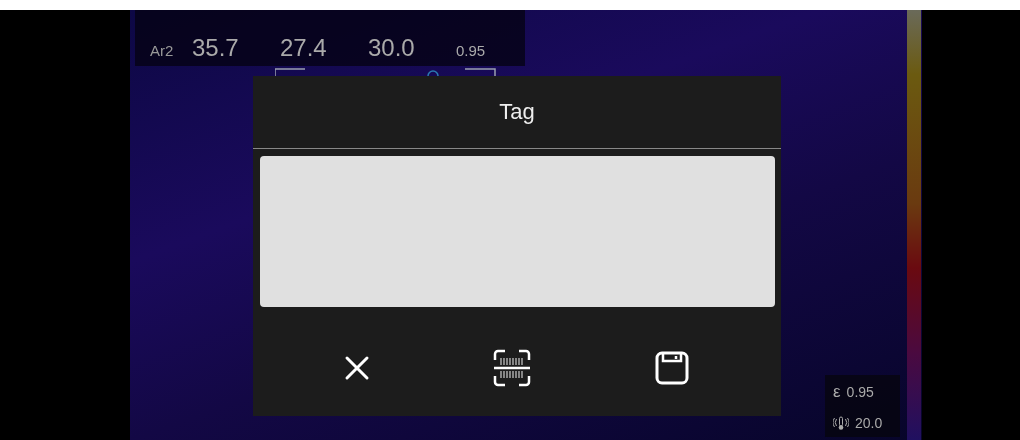 The image size is (1020, 440). I want to click on close-icon, so click(357, 367).